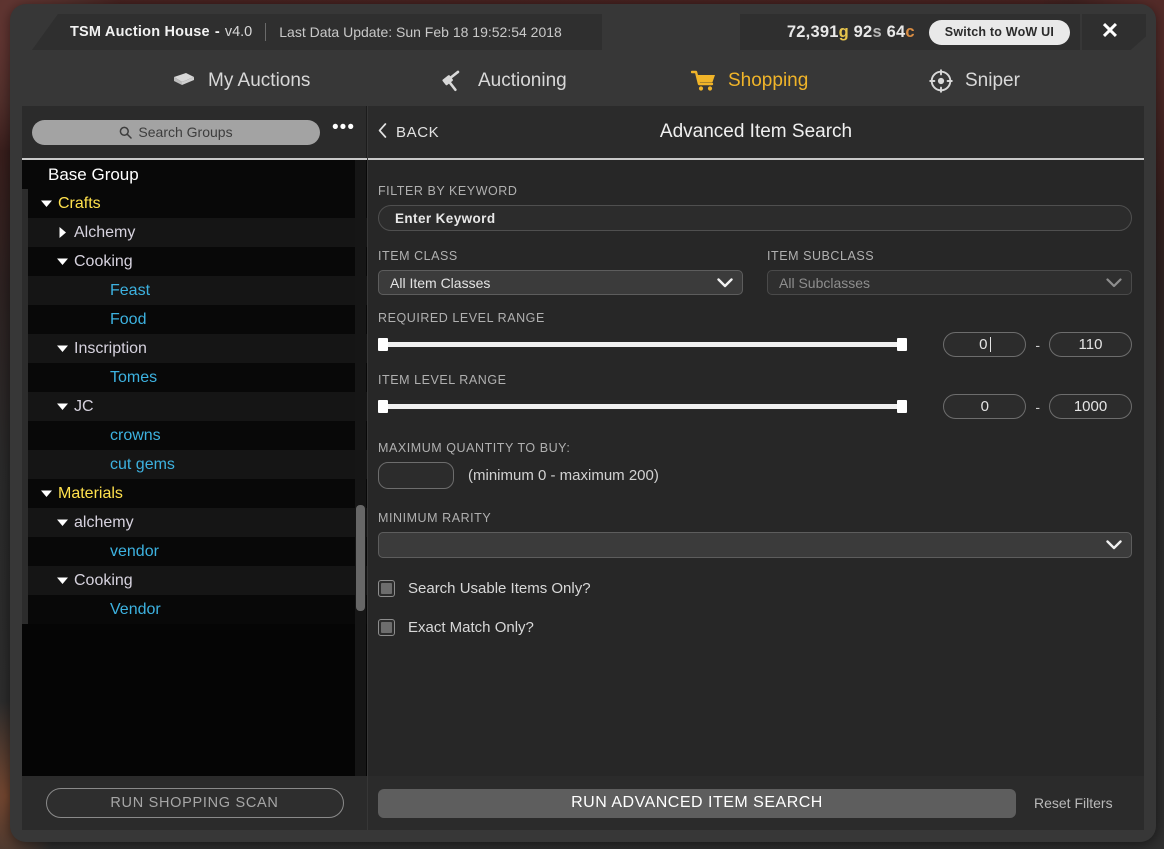  I want to click on search-usable-only-checkbox, so click(386, 588).